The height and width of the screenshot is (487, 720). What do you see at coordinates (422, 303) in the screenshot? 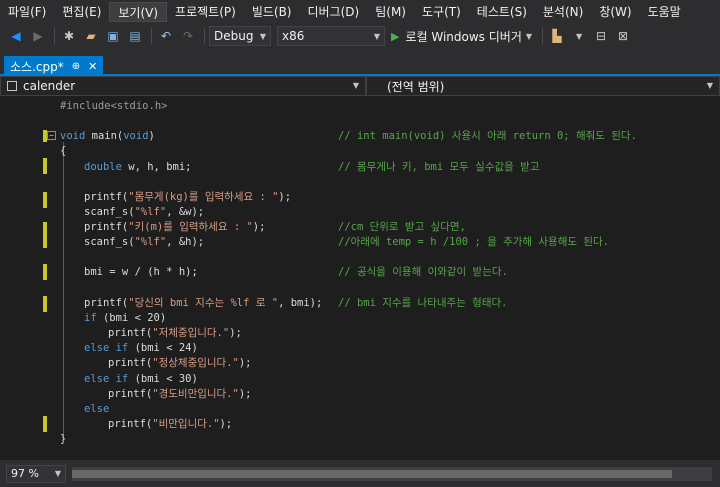
I see `code-comment: // bmi 지수를 나타내주는 형태다.` at bounding box center [422, 303].